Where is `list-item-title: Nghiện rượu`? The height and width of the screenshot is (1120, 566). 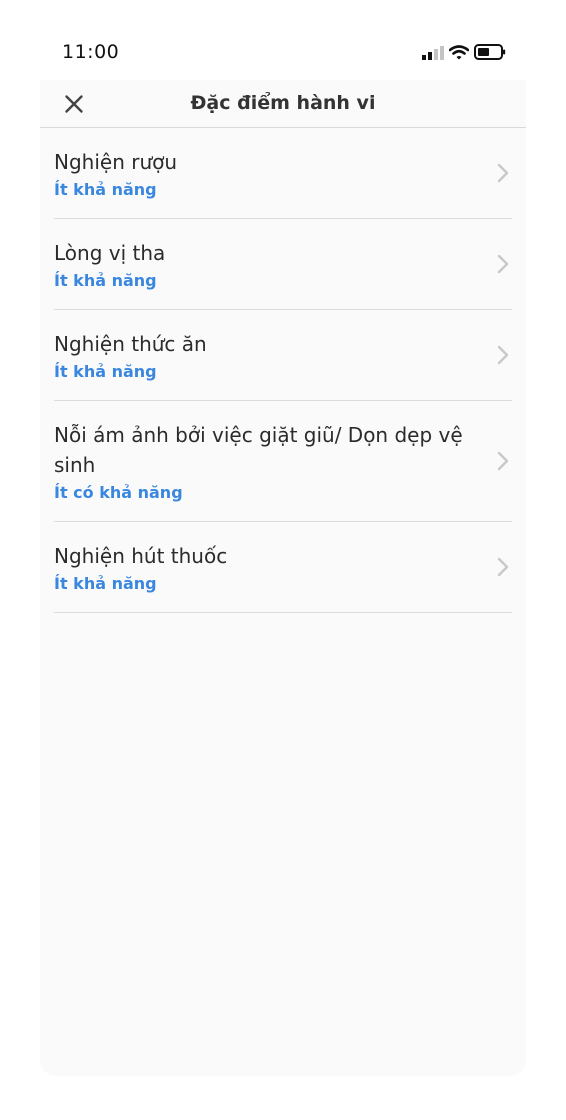 list-item-title: Nghiện rượu is located at coordinates (116, 162).